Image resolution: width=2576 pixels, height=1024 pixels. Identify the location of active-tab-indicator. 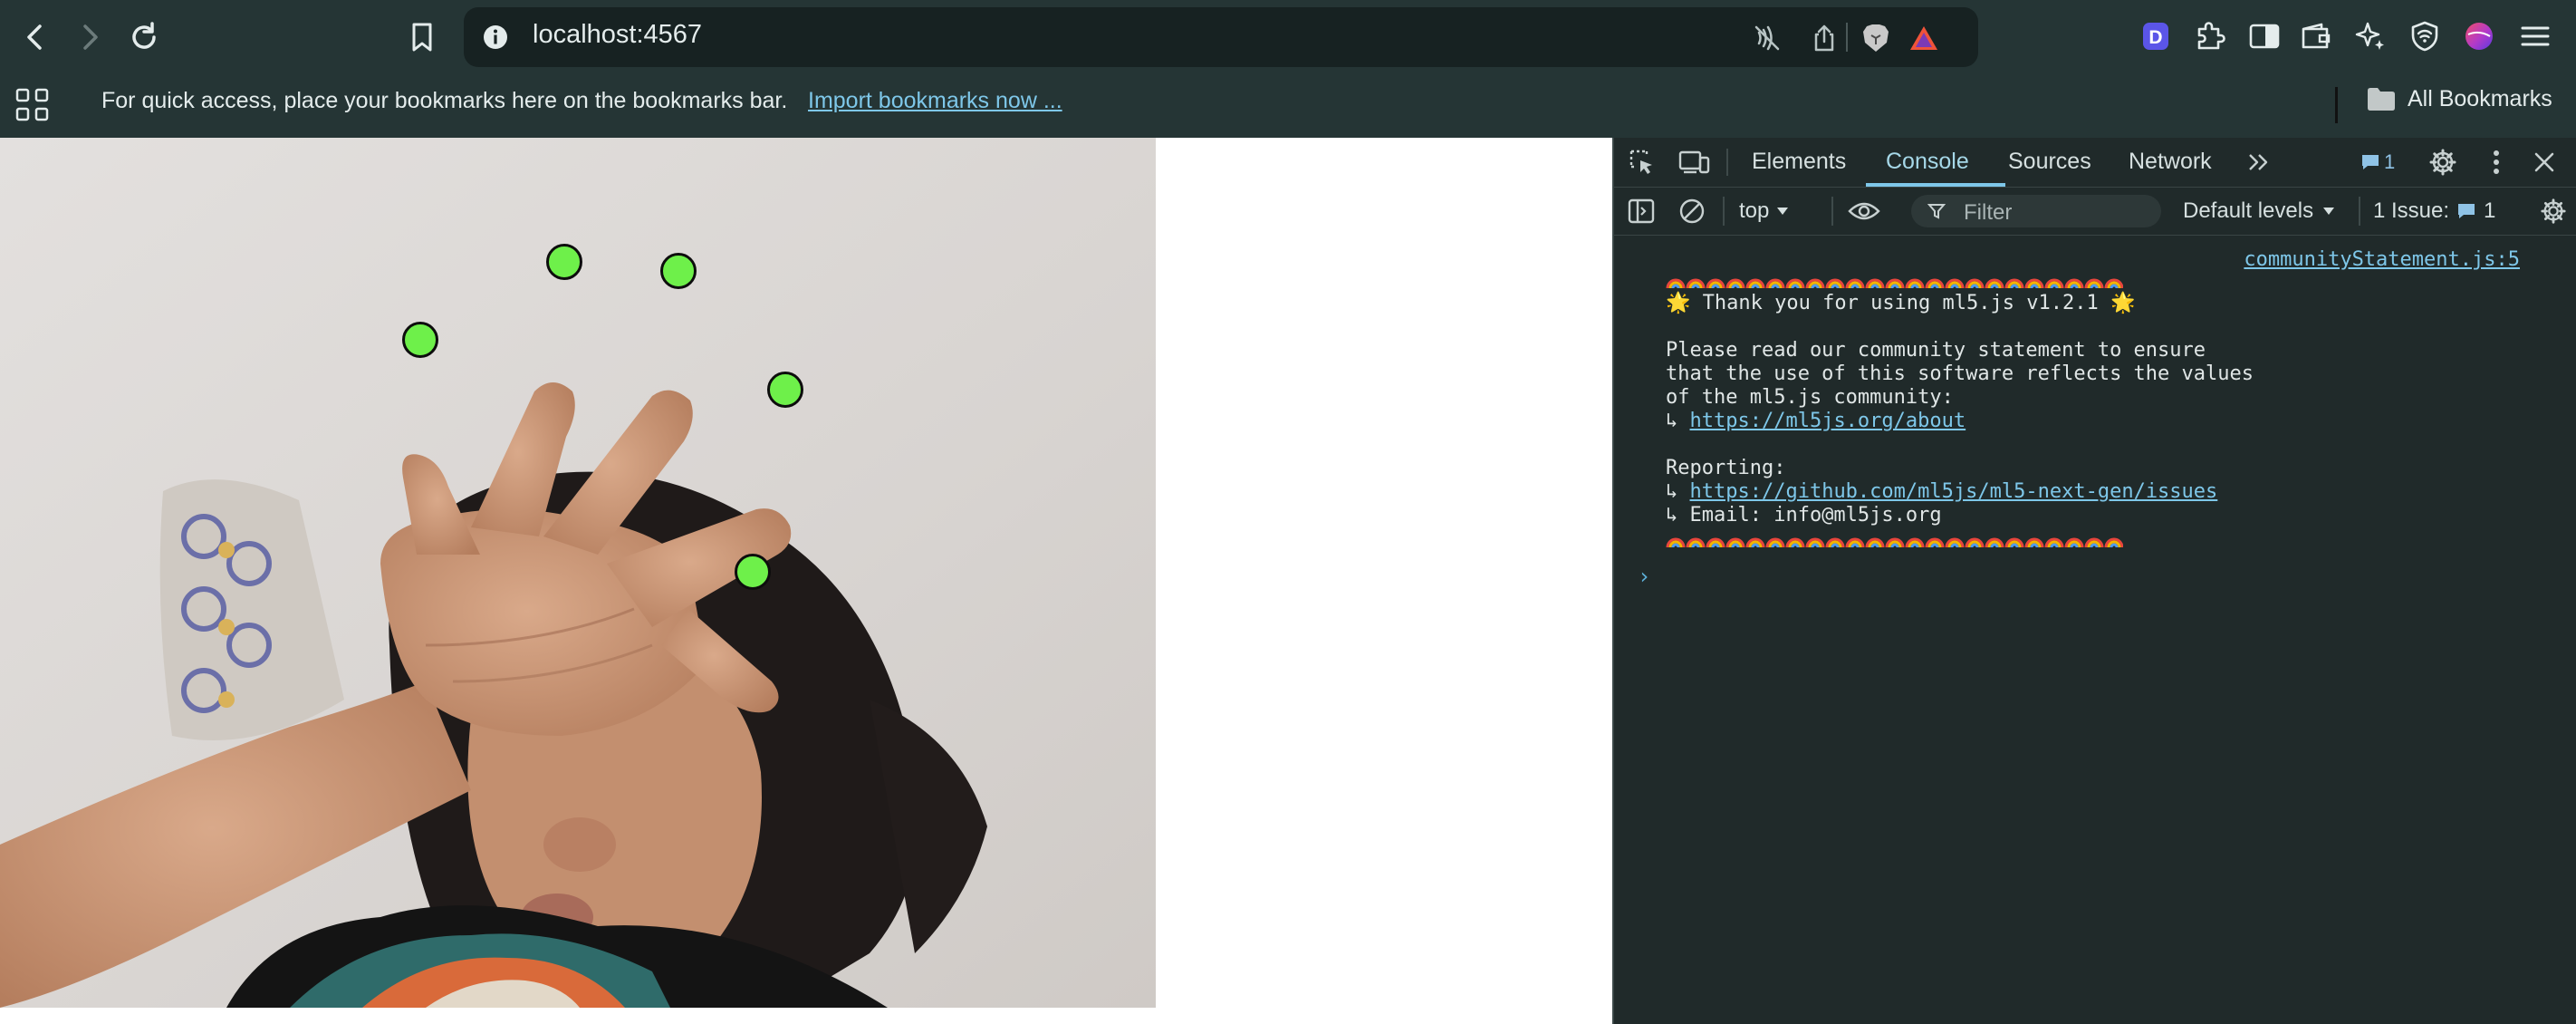
(1935, 185).